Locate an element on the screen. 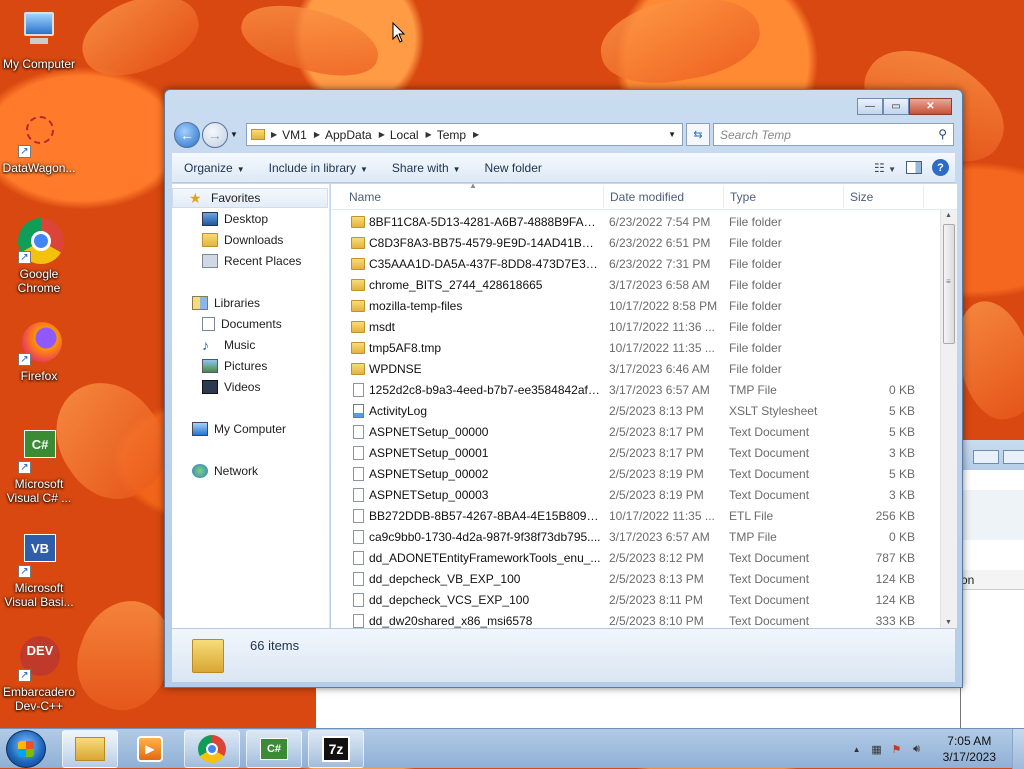  file-type: ETL File is located at coordinates (751, 516).